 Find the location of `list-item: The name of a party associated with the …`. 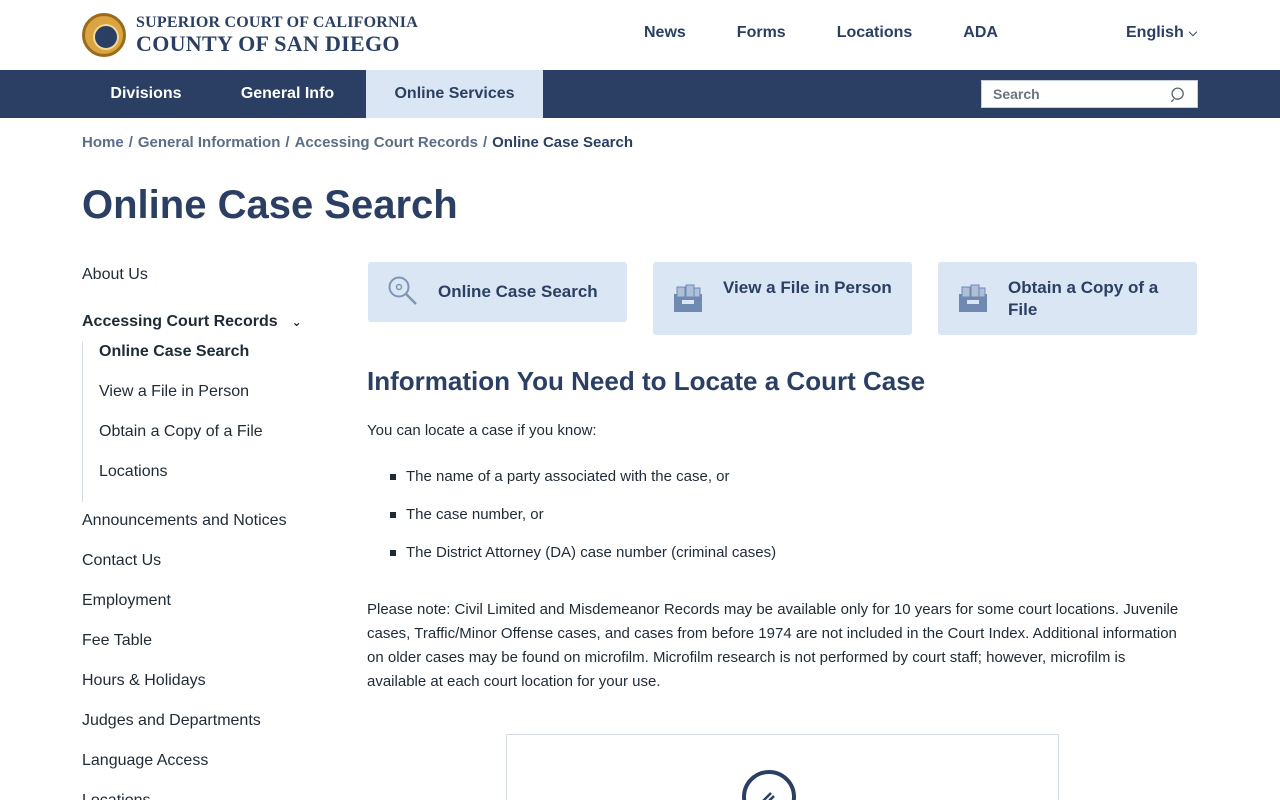

list-item: The name of a party associated with the … is located at coordinates (583, 487).